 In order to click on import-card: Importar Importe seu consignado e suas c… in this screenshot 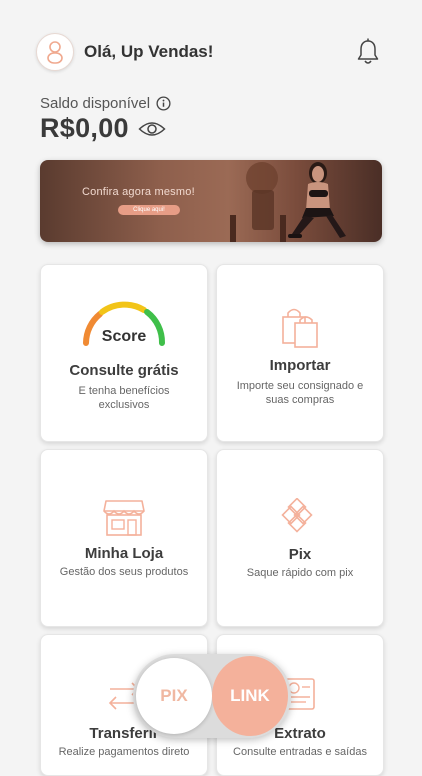, I will do `click(300, 353)`.